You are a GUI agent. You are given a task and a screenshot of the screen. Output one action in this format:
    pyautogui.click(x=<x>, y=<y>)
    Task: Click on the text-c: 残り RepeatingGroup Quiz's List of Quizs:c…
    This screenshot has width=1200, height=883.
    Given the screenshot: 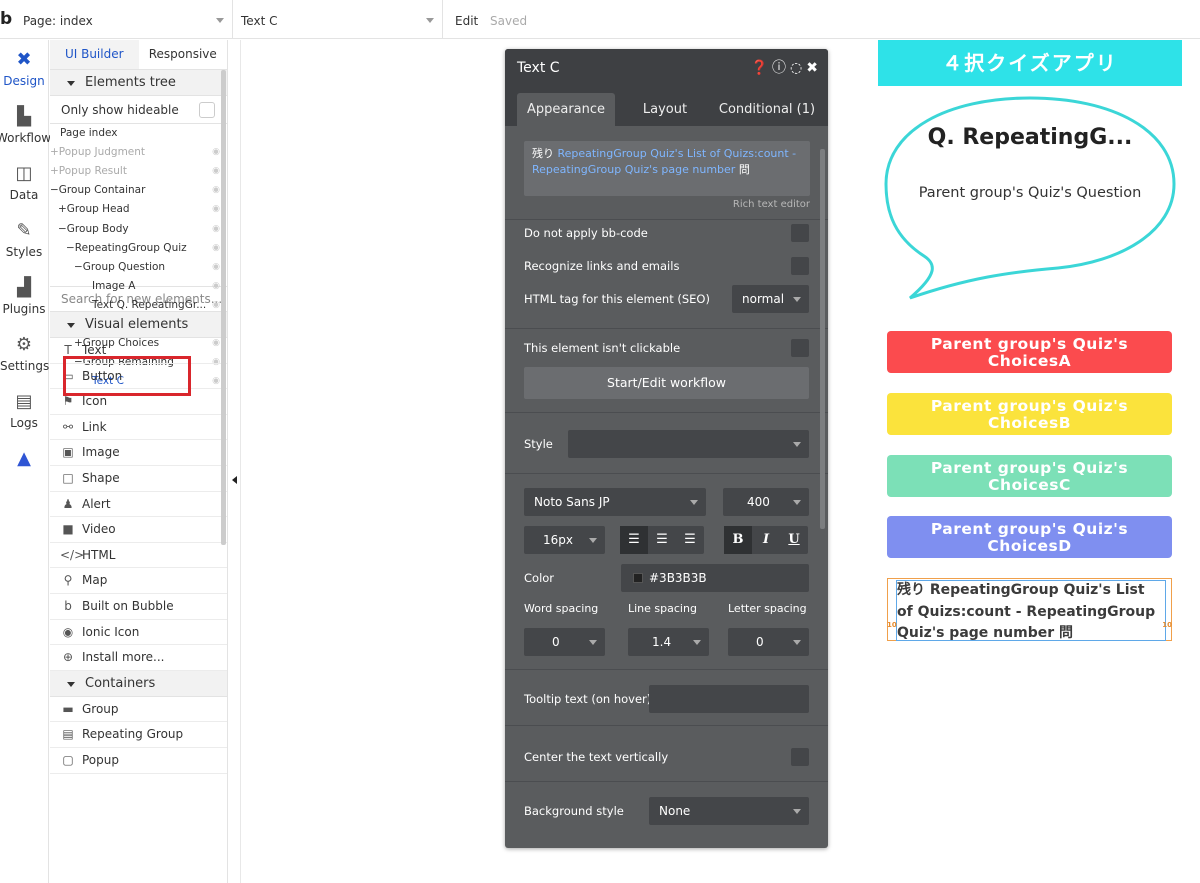 What is the action you would take?
    pyautogui.click(x=1029, y=609)
    